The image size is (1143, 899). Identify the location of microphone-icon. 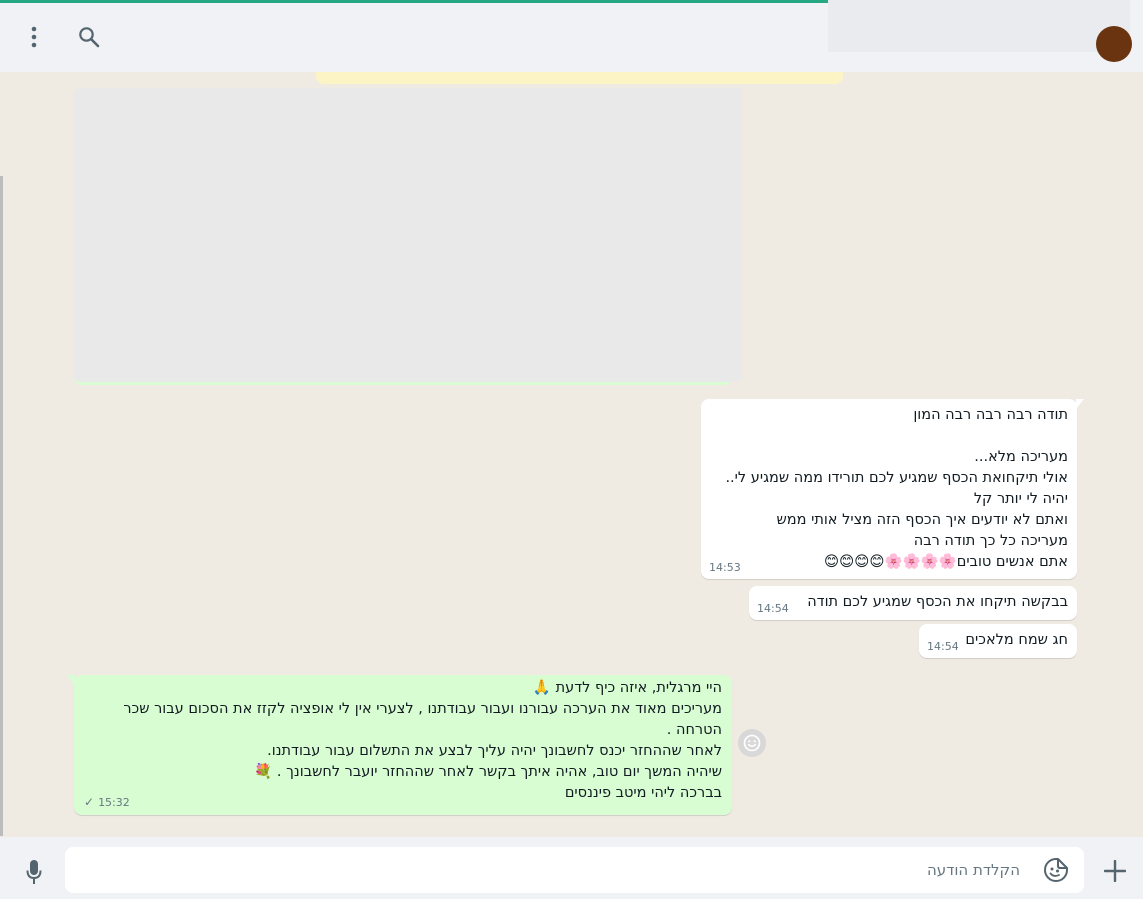
(34, 872).